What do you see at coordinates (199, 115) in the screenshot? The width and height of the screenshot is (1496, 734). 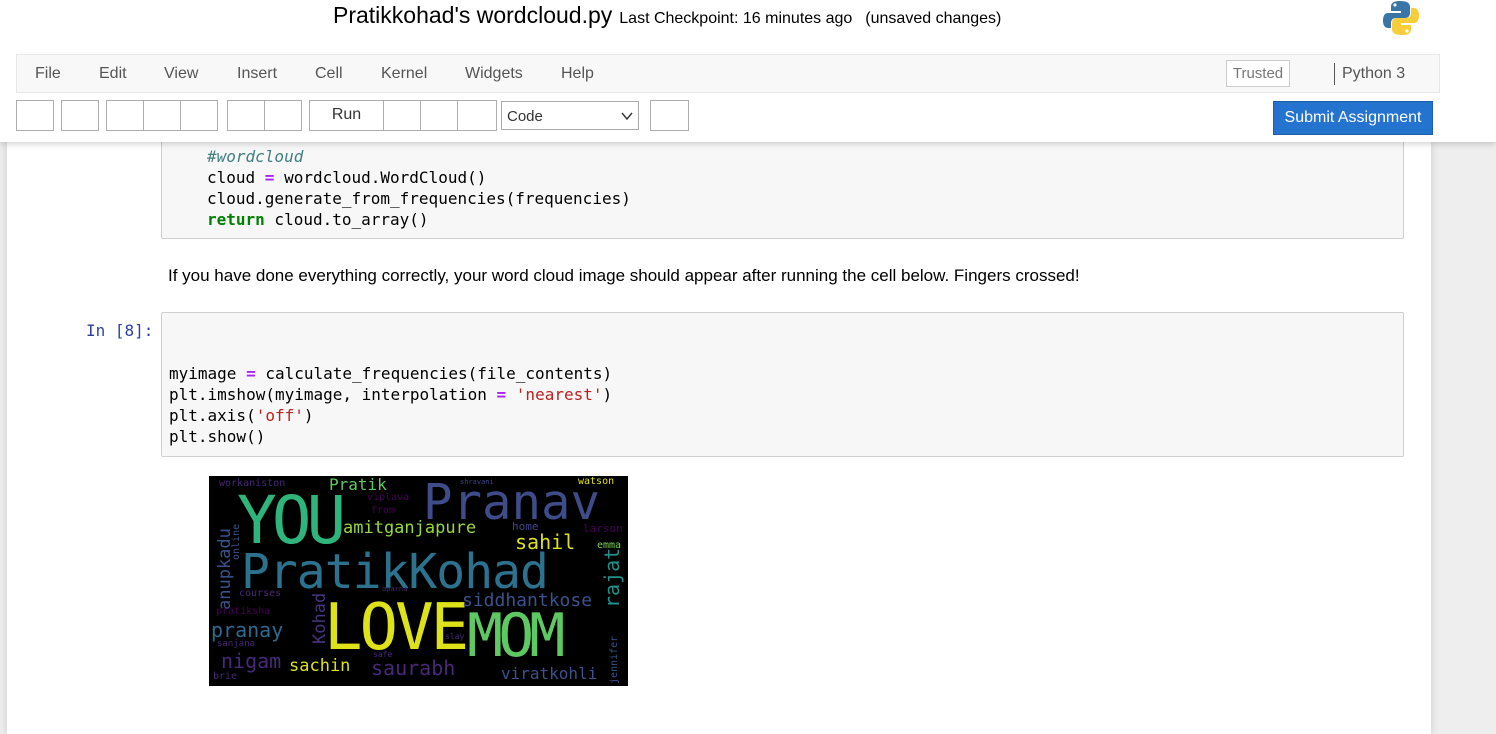 I see `paste-button` at bounding box center [199, 115].